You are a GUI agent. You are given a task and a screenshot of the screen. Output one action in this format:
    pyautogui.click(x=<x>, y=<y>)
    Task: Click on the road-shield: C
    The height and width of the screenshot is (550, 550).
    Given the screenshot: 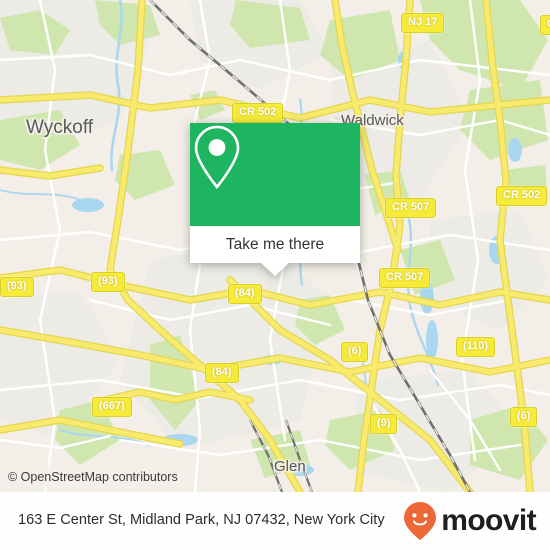 What is the action you would take?
    pyautogui.click(x=545, y=25)
    